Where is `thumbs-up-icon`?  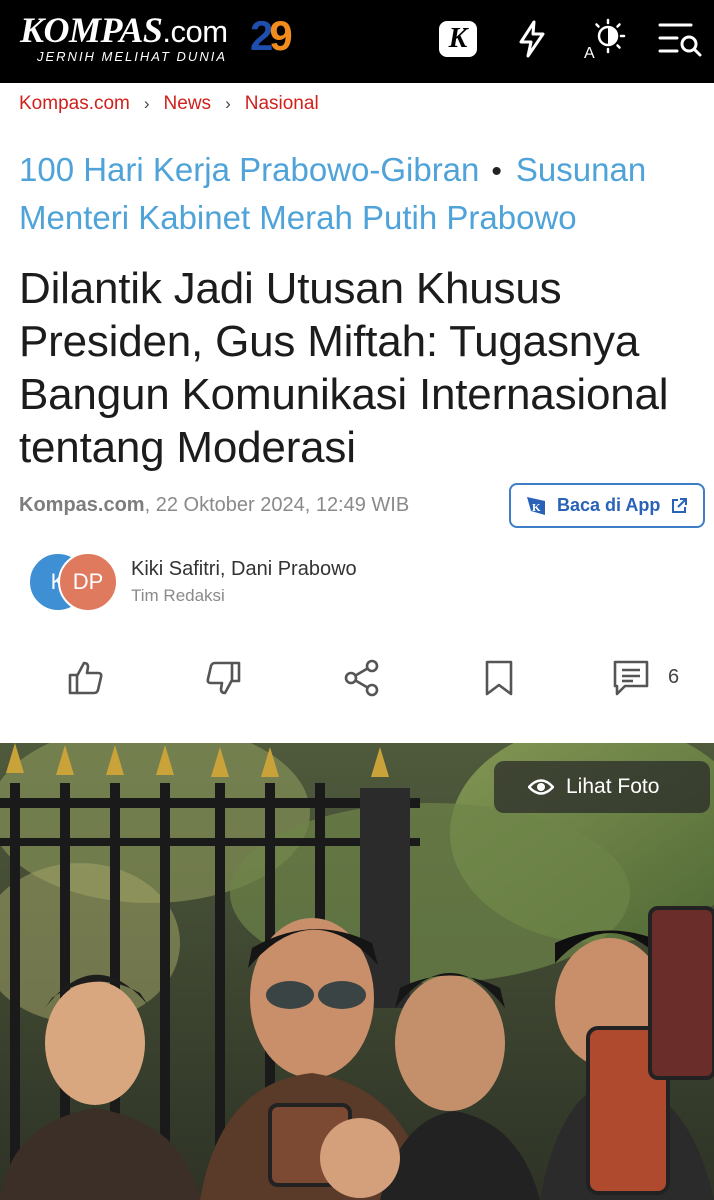
thumbs-up-icon is located at coordinates (85, 678).